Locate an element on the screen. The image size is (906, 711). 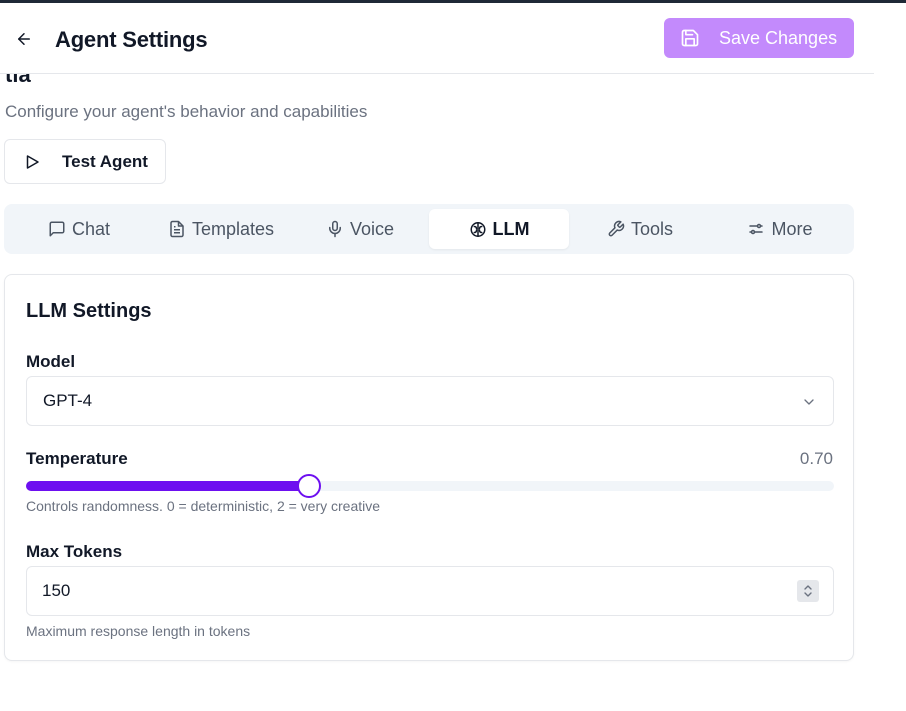
chevron-up-down-icon is located at coordinates (808, 591).